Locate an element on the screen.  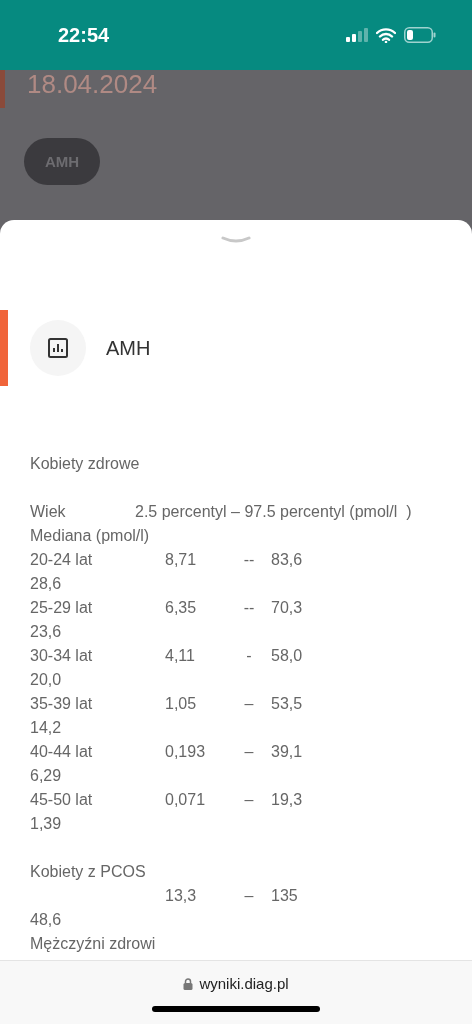
median-value: 48,6 is located at coordinates (46, 919).